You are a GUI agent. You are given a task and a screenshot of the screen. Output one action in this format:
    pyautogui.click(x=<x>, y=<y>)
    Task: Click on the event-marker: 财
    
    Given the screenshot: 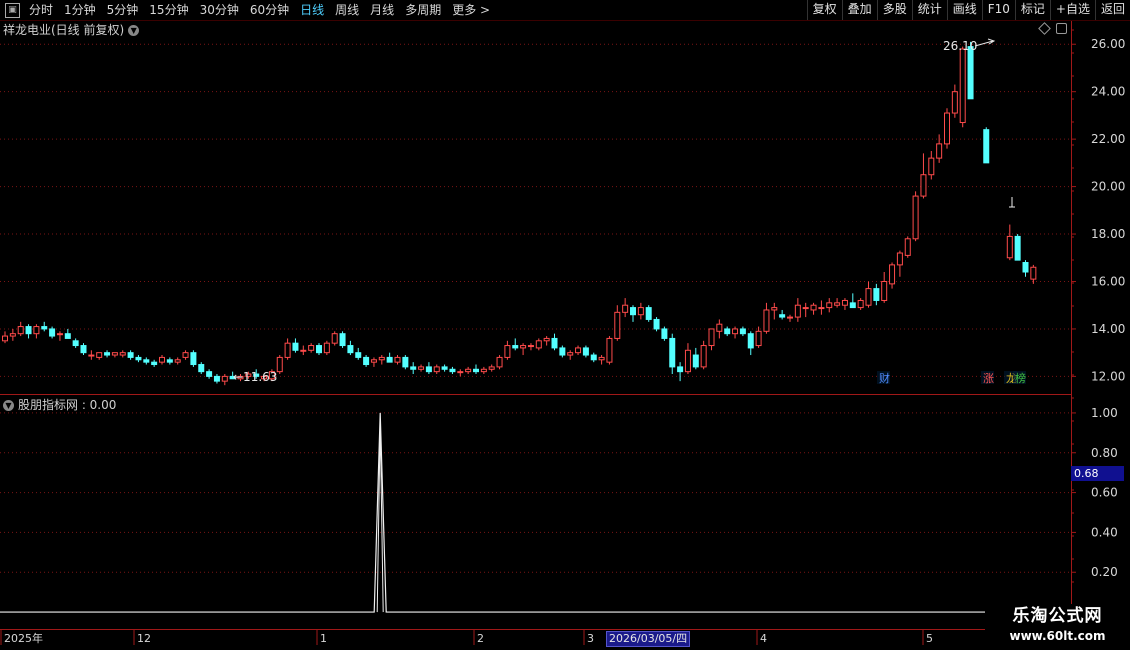 What is the action you would take?
    pyautogui.click(x=884, y=378)
    